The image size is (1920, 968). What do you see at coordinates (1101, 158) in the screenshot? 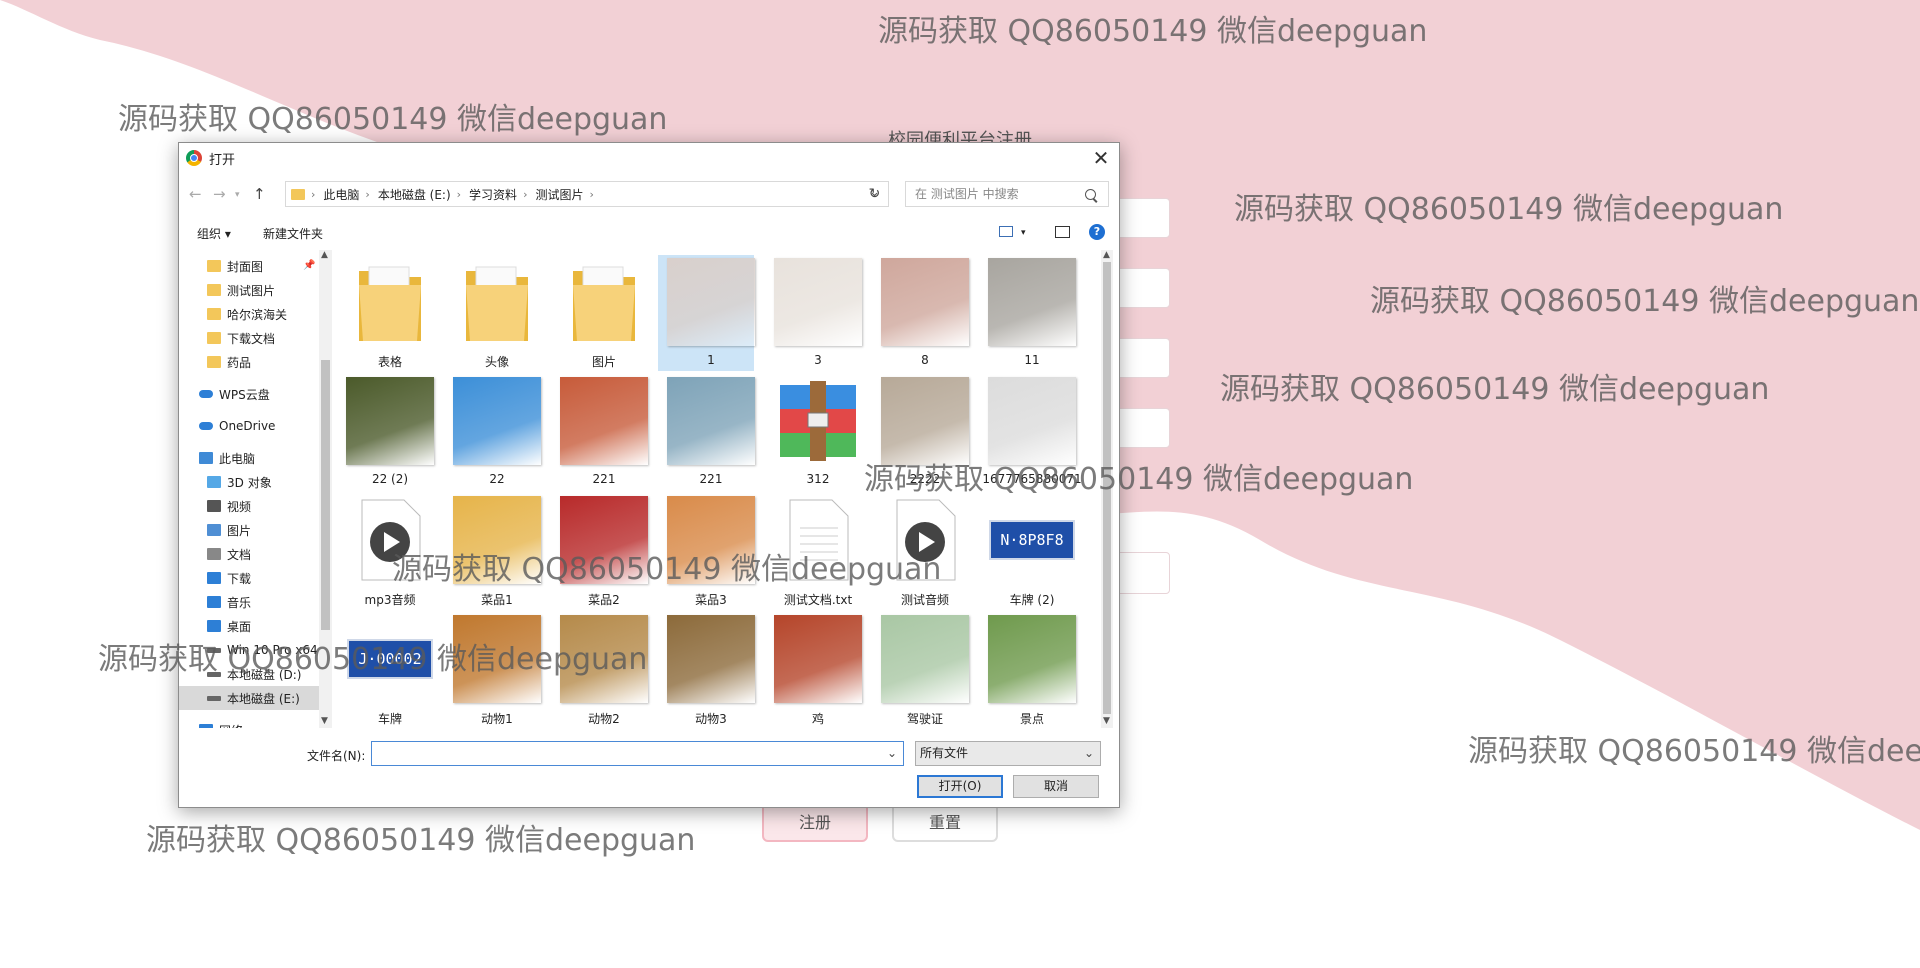
I see `close-icon: ✕` at bounding box center [1101, 158].